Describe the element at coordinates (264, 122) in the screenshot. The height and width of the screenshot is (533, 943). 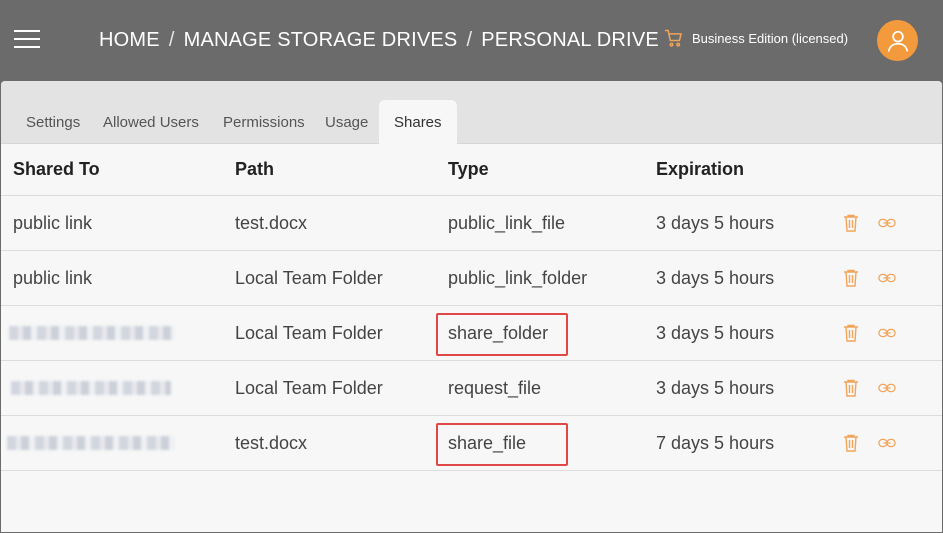
I see `tab-permissions: Permissions` at that location.